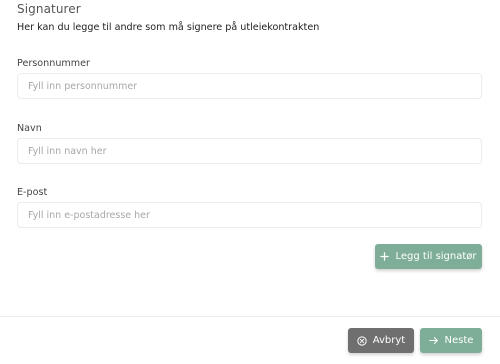 This screenshot has width=500, height=364. What do you see at coordinates (249, 151) in the screenshot?
I see `navn-input` at bounding box center [249, 151].